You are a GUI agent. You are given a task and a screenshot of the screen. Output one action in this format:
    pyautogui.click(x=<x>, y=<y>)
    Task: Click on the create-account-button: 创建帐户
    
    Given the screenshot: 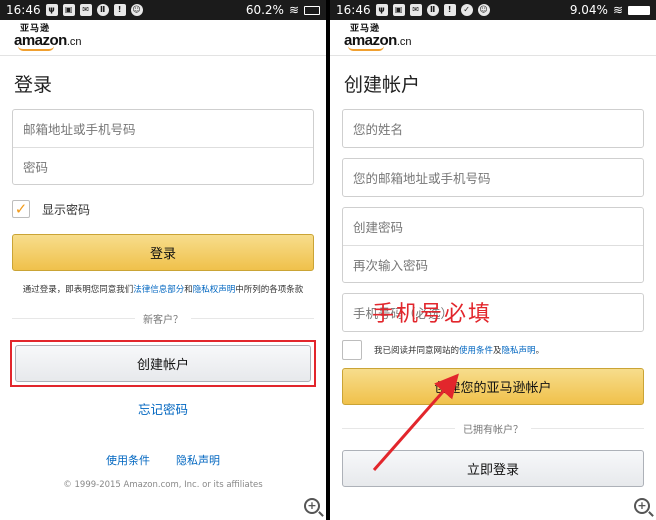 What is the action you would take?
    pyautogui.click(x=163, y=363)
    